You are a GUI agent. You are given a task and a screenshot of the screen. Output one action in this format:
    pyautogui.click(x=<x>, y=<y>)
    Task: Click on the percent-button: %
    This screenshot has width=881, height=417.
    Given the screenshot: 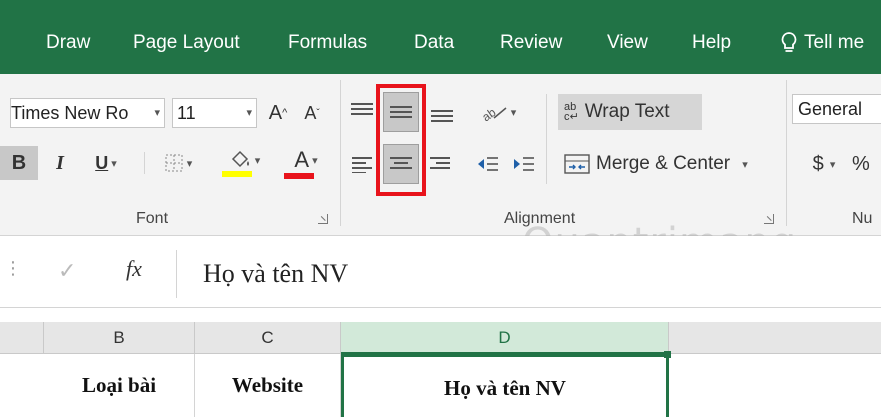 What is the action you would take?
    pyautogui.click(x=866, y=164)
    